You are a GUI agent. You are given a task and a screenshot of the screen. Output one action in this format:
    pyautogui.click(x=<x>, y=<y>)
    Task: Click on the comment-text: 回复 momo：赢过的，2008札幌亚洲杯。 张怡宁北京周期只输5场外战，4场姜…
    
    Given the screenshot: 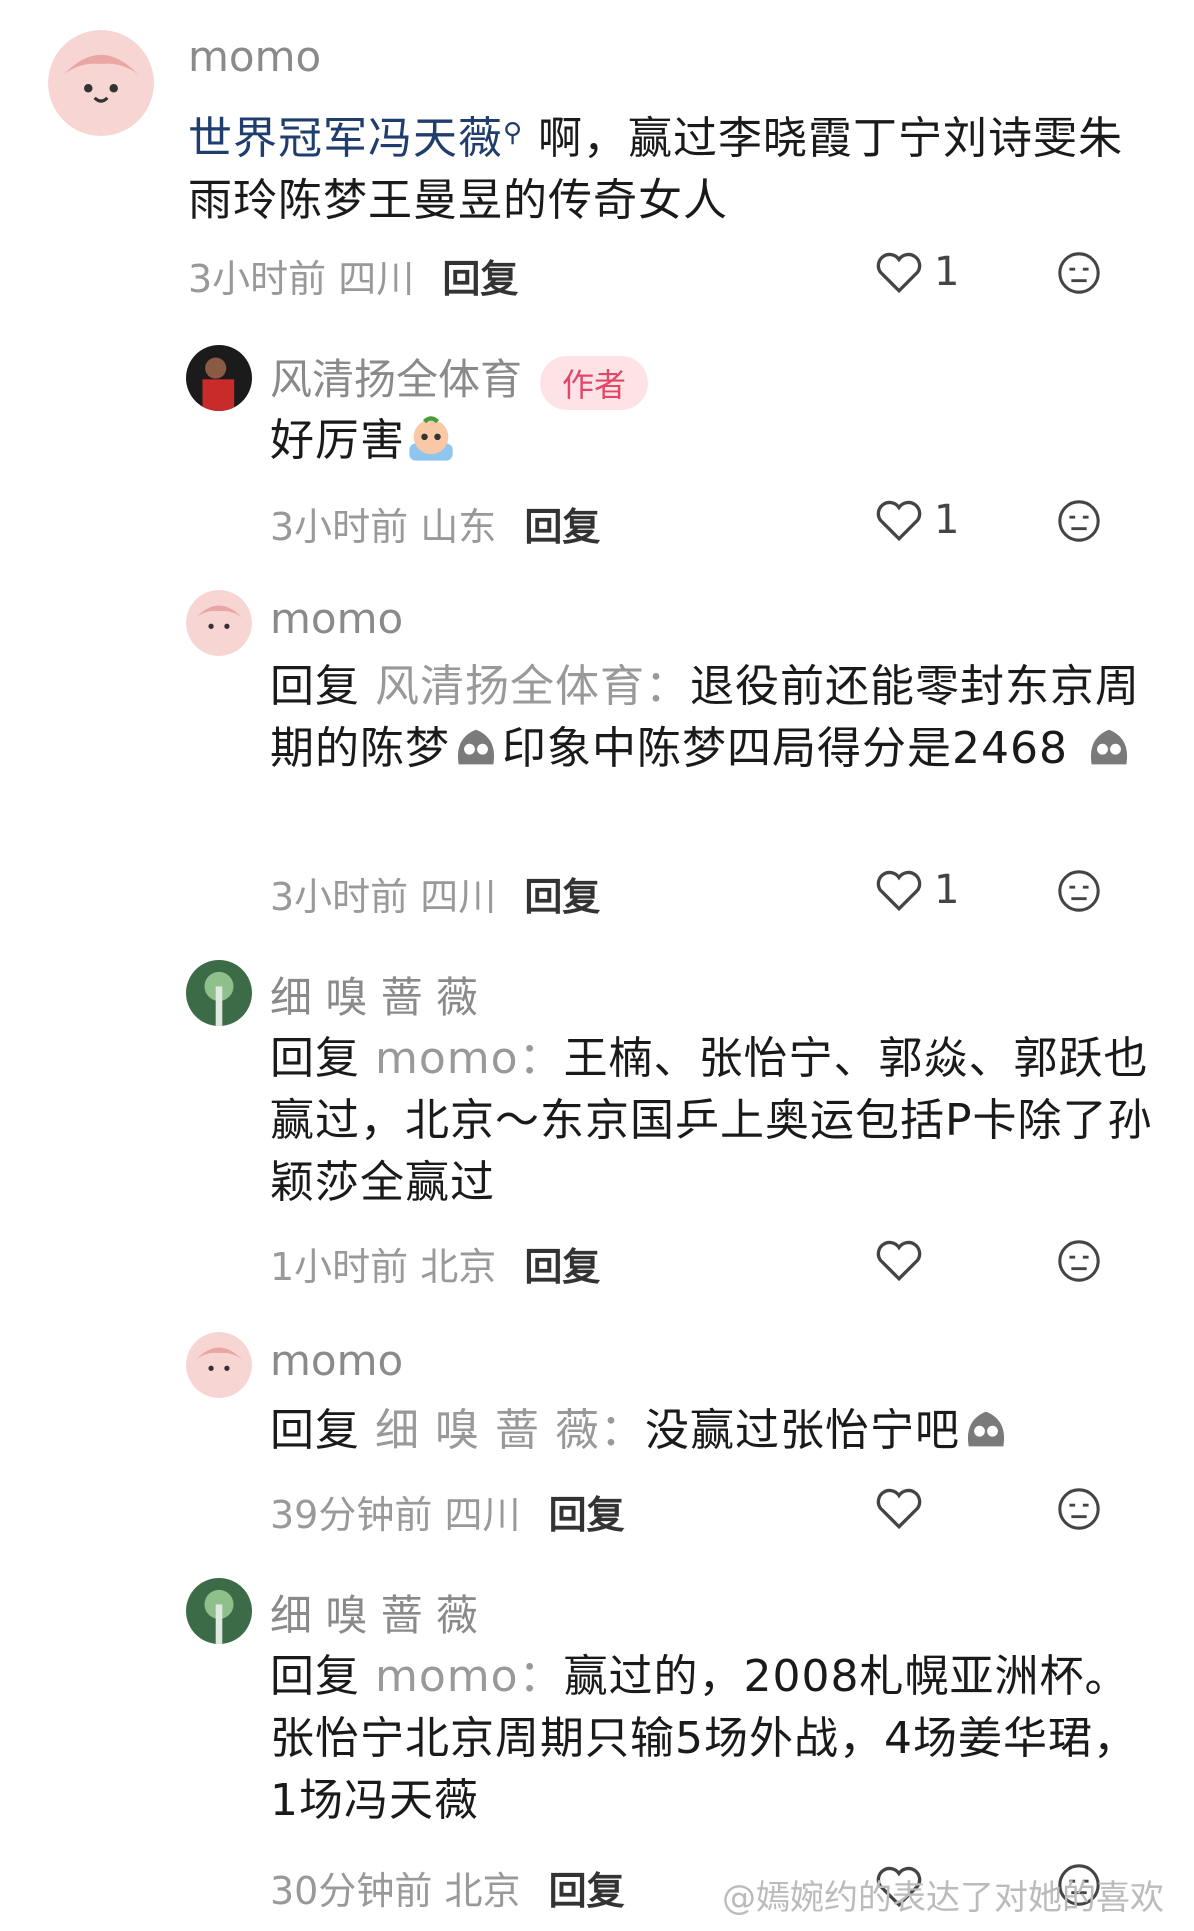 What is the action you would take?
    pyautogui.click(x=712, y=1739)
    